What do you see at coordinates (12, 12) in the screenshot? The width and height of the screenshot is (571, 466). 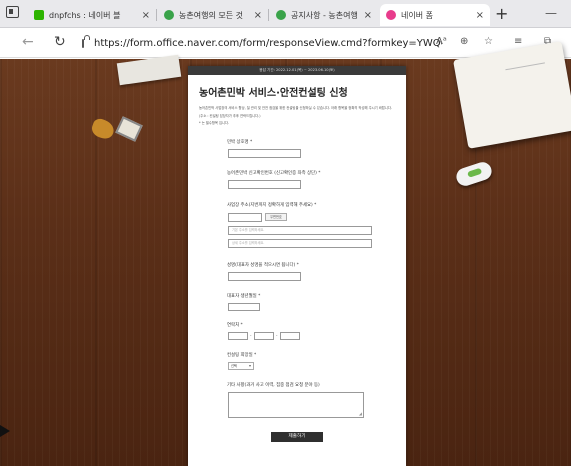 I see `tab-actions-icon` at bounding box center [12, 12].